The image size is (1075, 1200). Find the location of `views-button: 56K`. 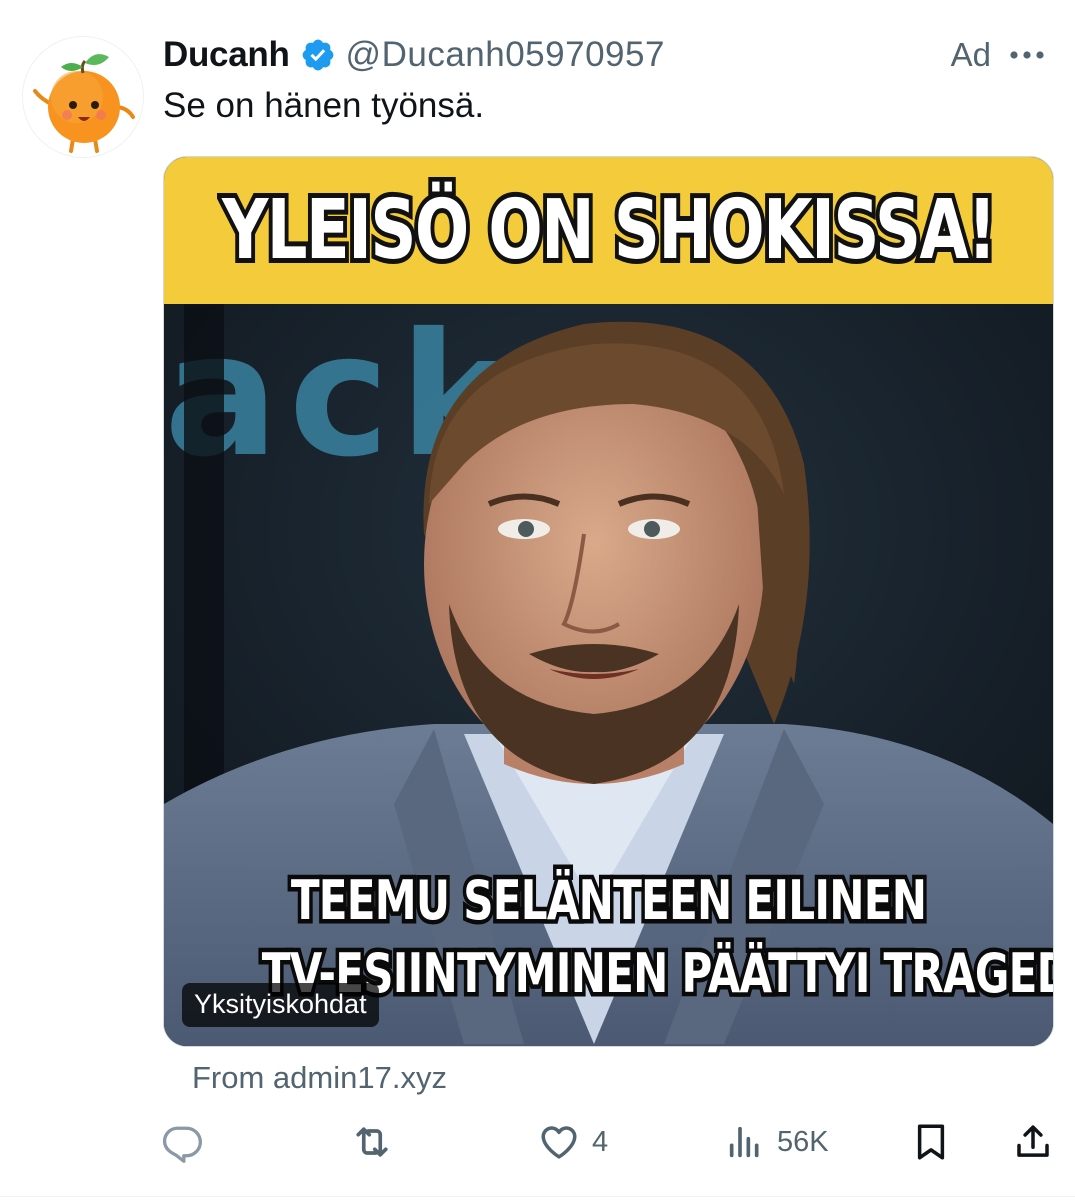

views-button: 56K is located at coordinates (777, 1142).